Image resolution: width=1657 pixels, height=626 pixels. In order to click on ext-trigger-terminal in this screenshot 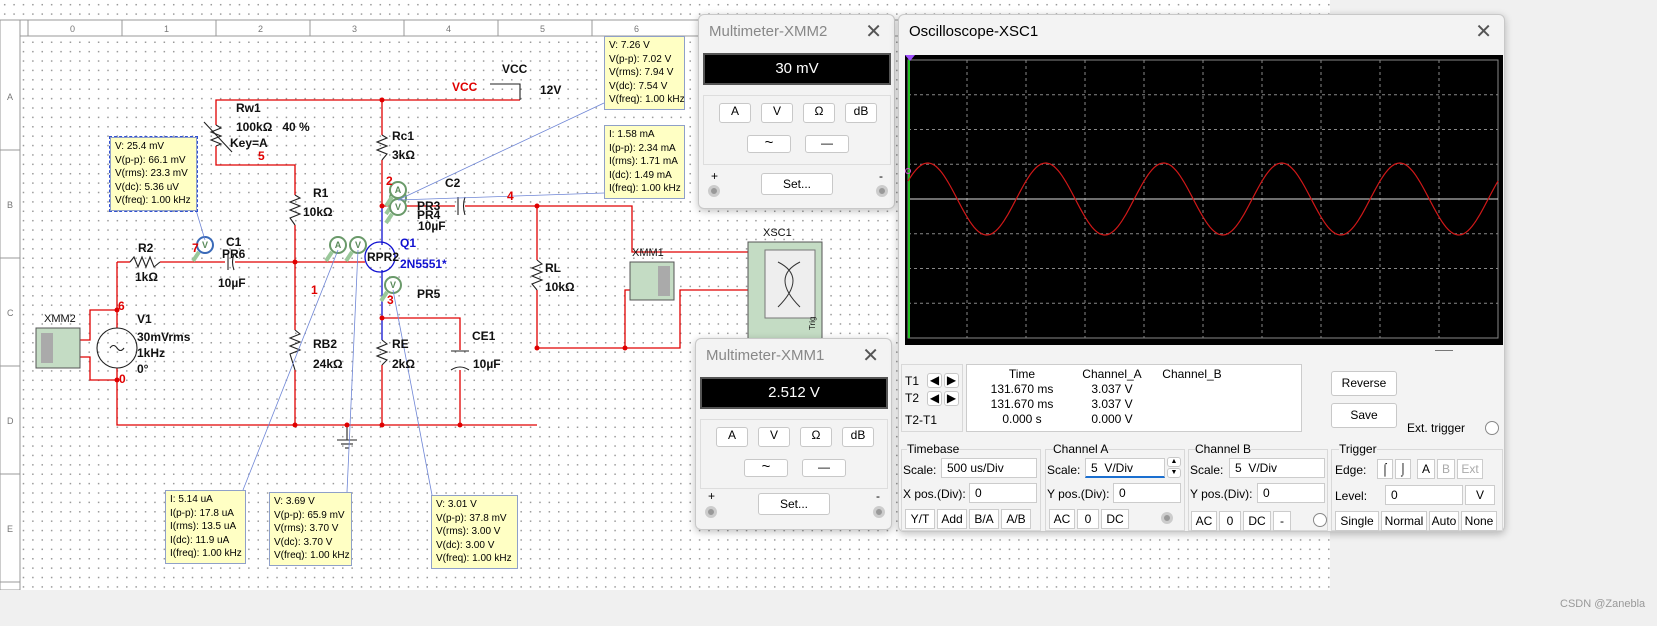, I will do `click(1492, 428)`.